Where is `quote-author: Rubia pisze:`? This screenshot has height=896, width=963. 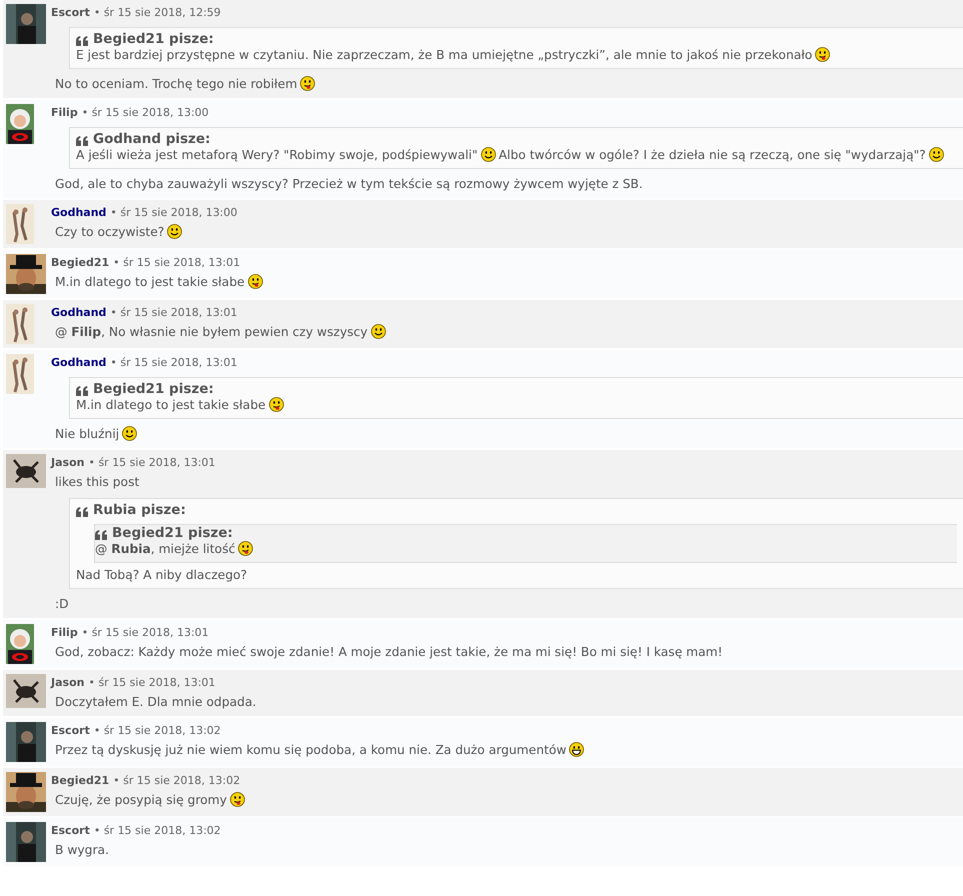 quote-author: Rubia pisze: is located at coordinates (139, 510).